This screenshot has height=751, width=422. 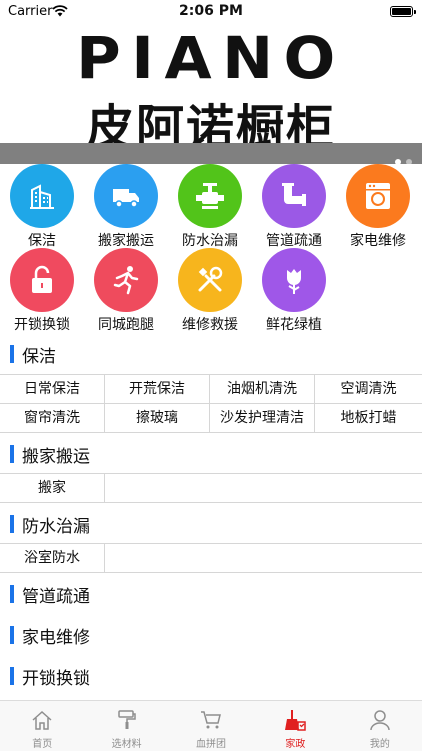 I want to click on pipe-icon, so click(x=294, y=194).